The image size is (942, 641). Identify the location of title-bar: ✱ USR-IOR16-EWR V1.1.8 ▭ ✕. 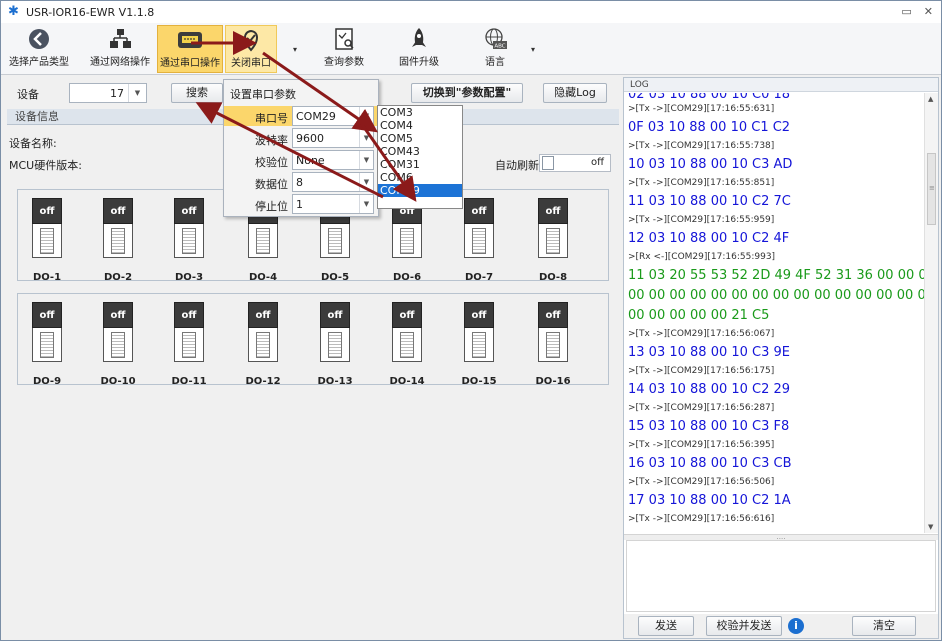
(471, 12).